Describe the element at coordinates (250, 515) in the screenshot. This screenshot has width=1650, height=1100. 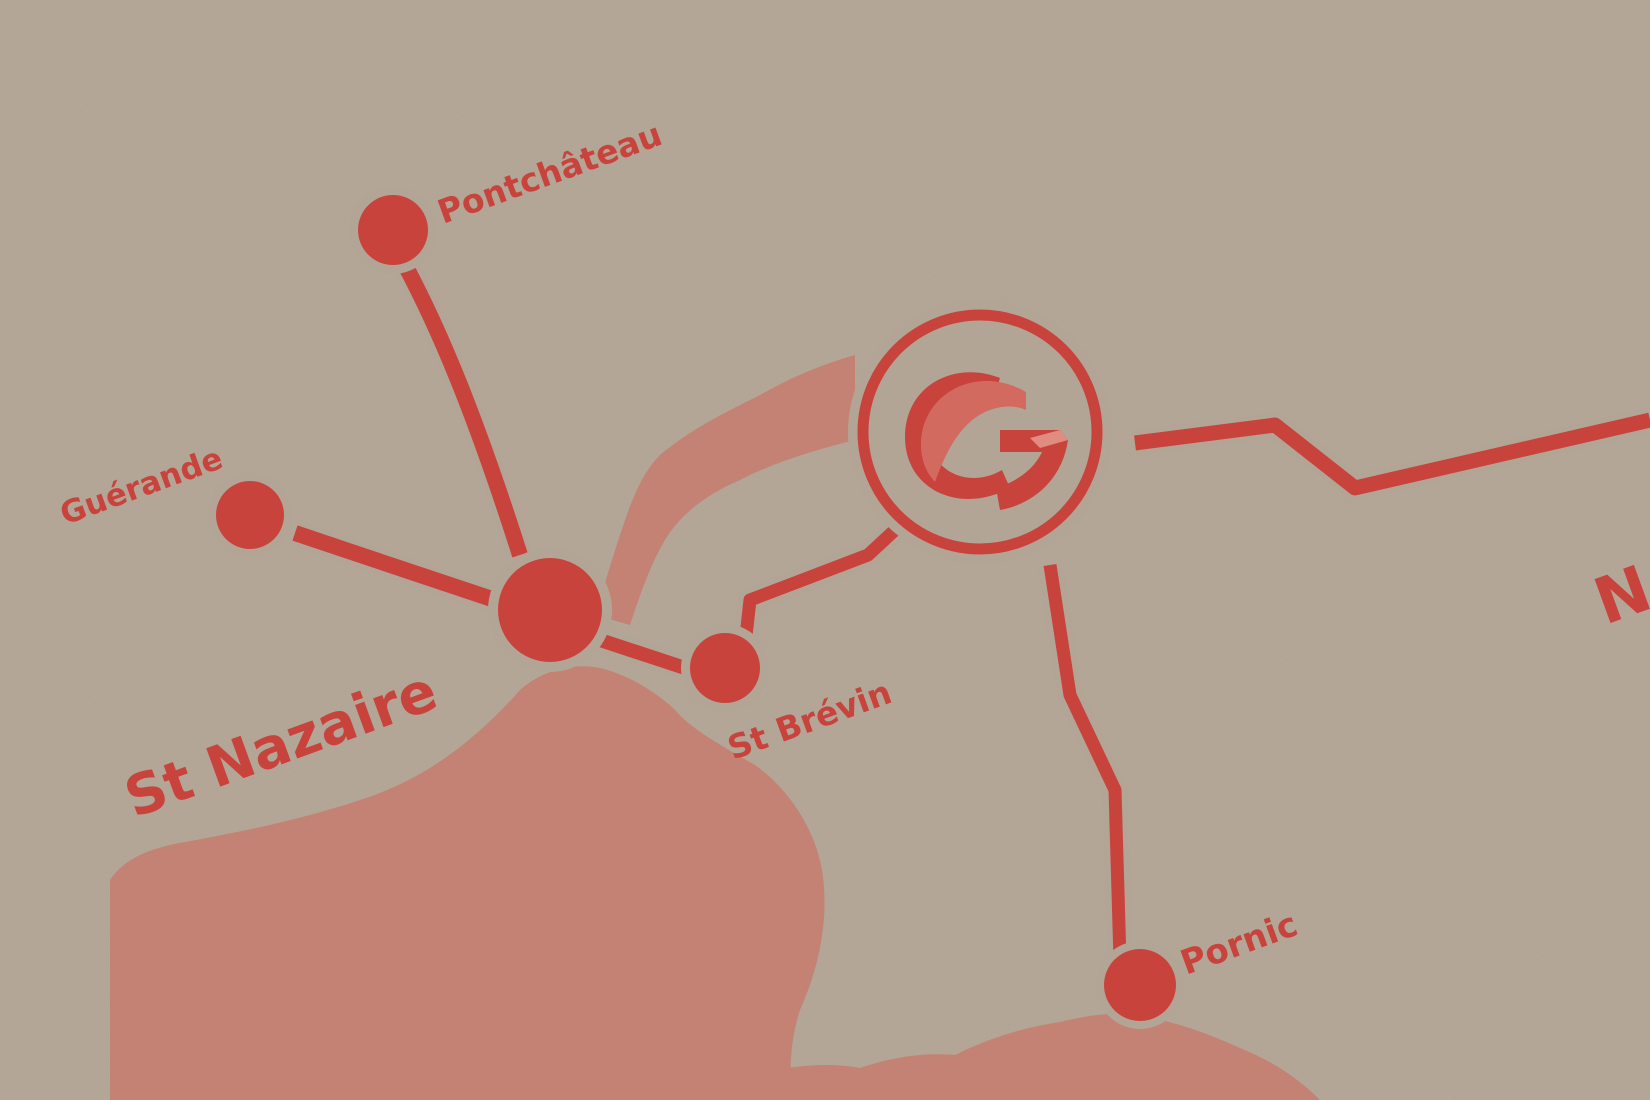
I see `town-dot-guerande` at that location.